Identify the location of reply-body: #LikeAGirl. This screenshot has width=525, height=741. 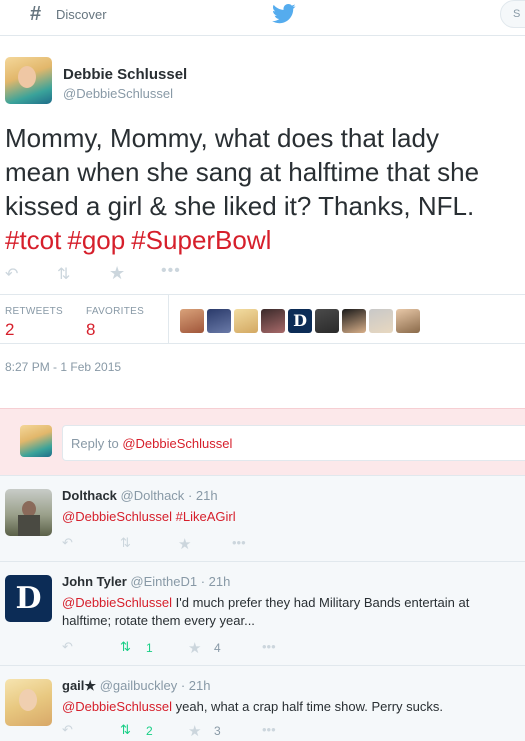
(204, 516).